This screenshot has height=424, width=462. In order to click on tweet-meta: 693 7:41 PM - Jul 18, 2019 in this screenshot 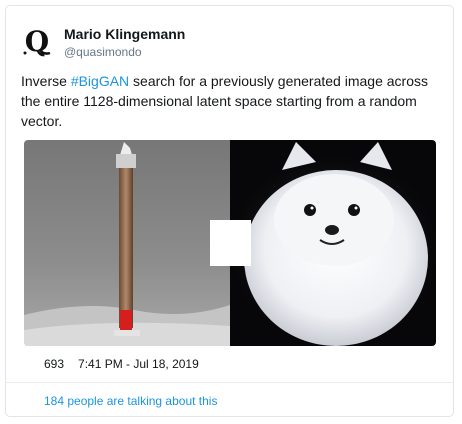, I will do `click(121, 364)`.